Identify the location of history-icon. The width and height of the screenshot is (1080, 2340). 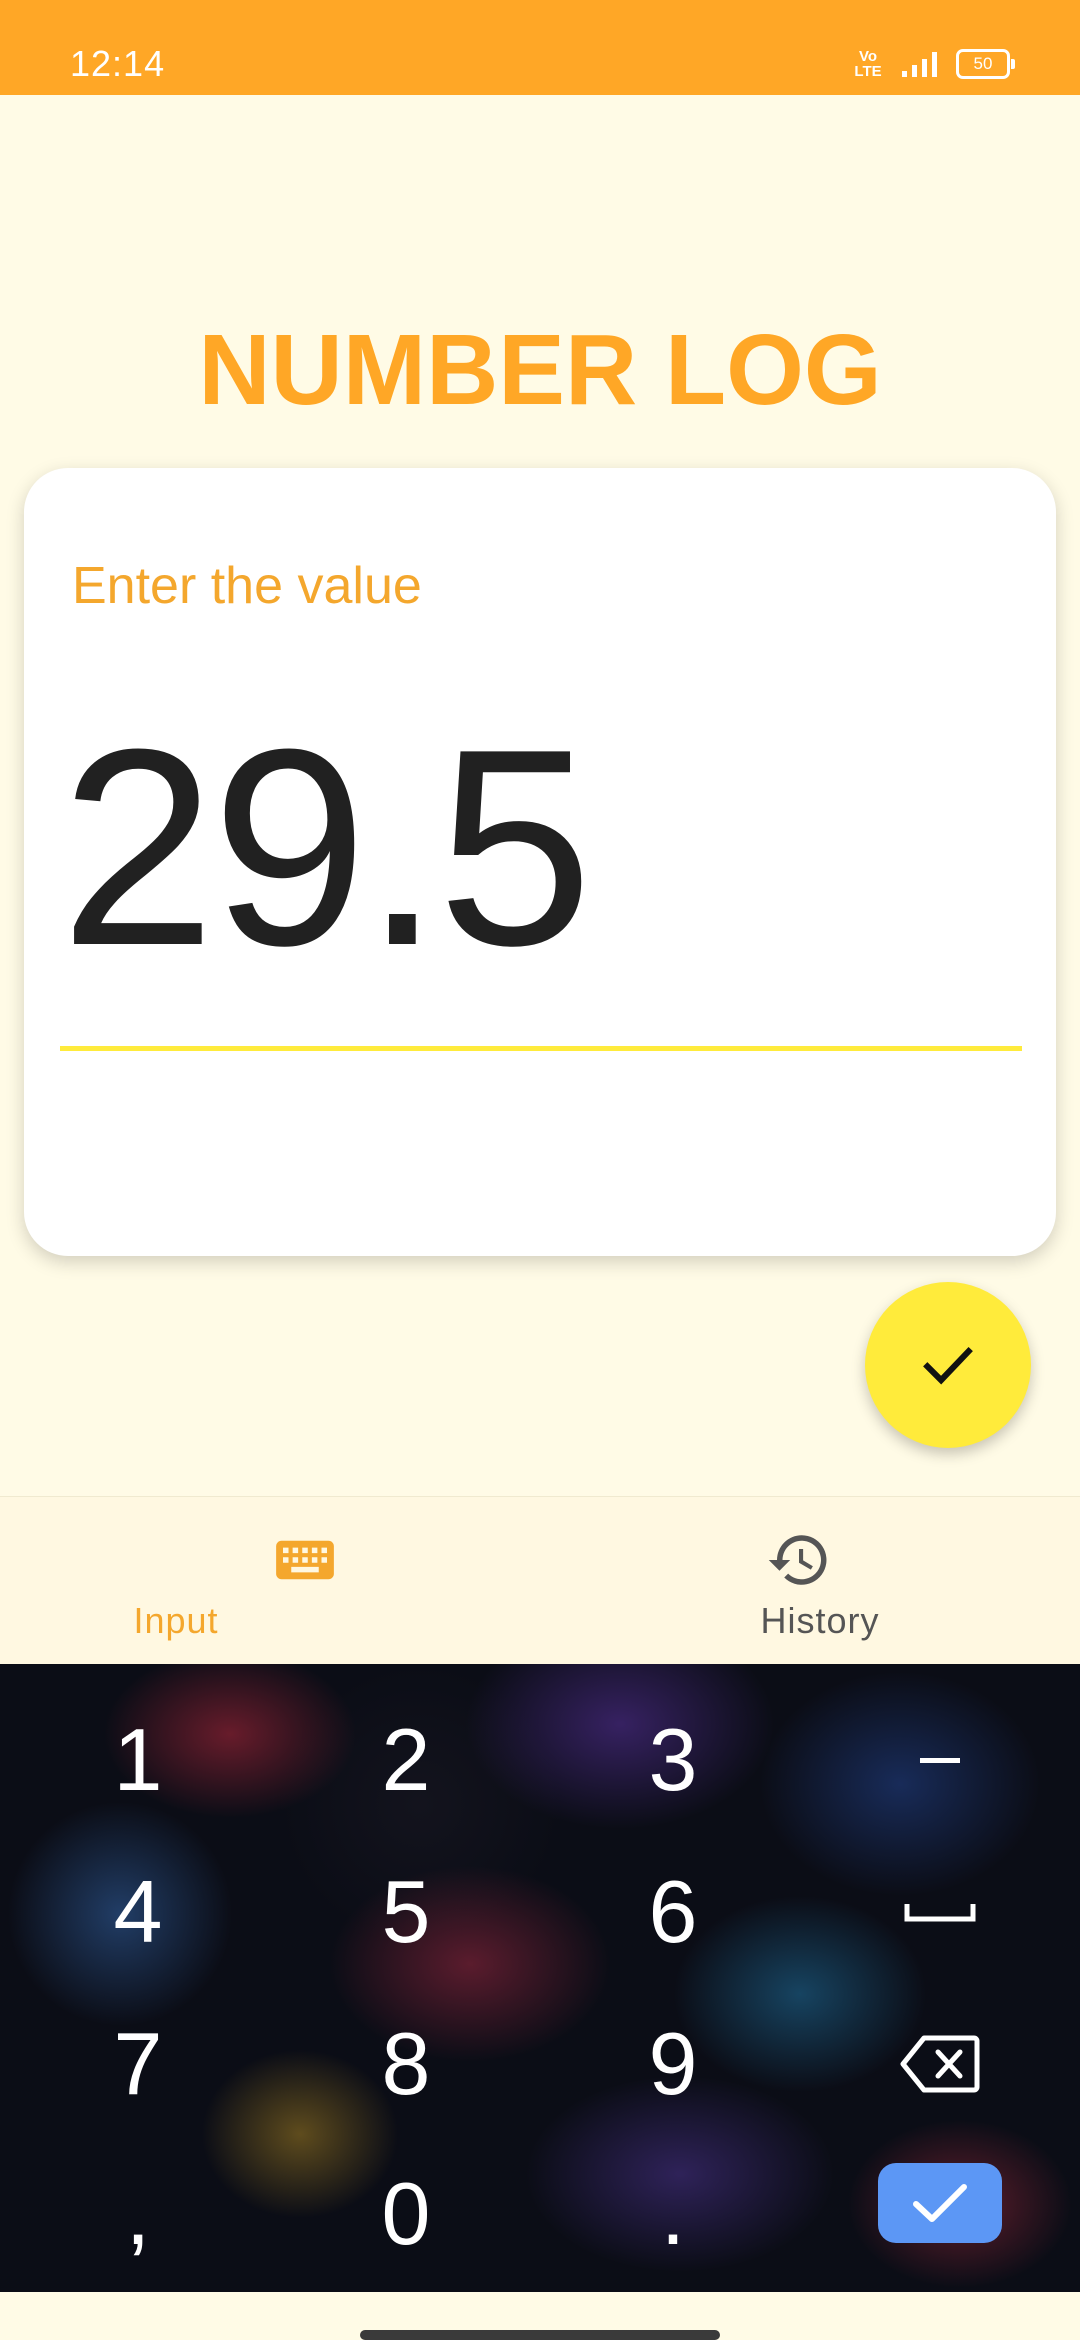
(797, 1560).